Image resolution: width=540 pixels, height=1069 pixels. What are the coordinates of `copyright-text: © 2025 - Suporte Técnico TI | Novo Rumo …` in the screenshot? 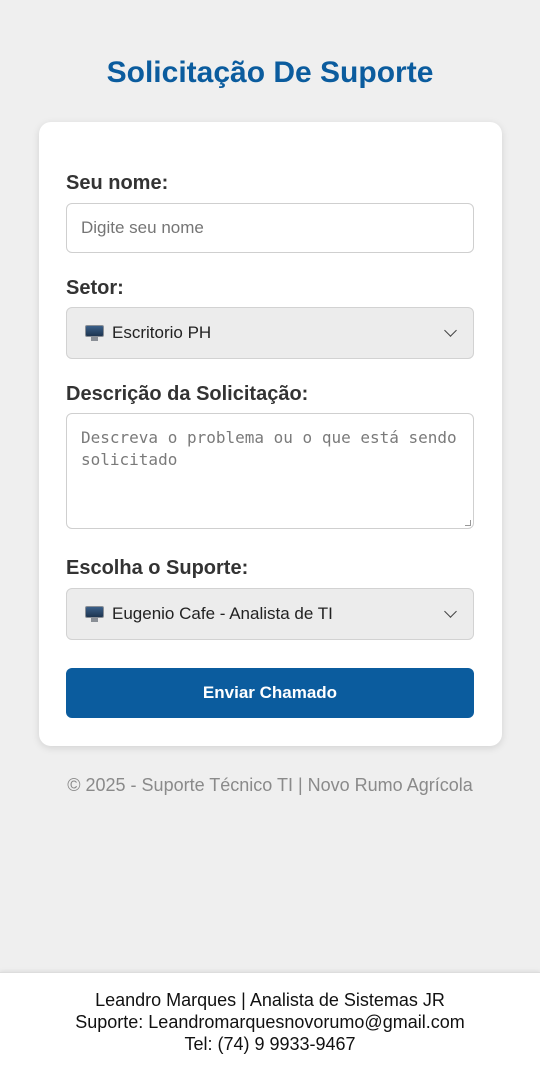 It's located at (270, 785).